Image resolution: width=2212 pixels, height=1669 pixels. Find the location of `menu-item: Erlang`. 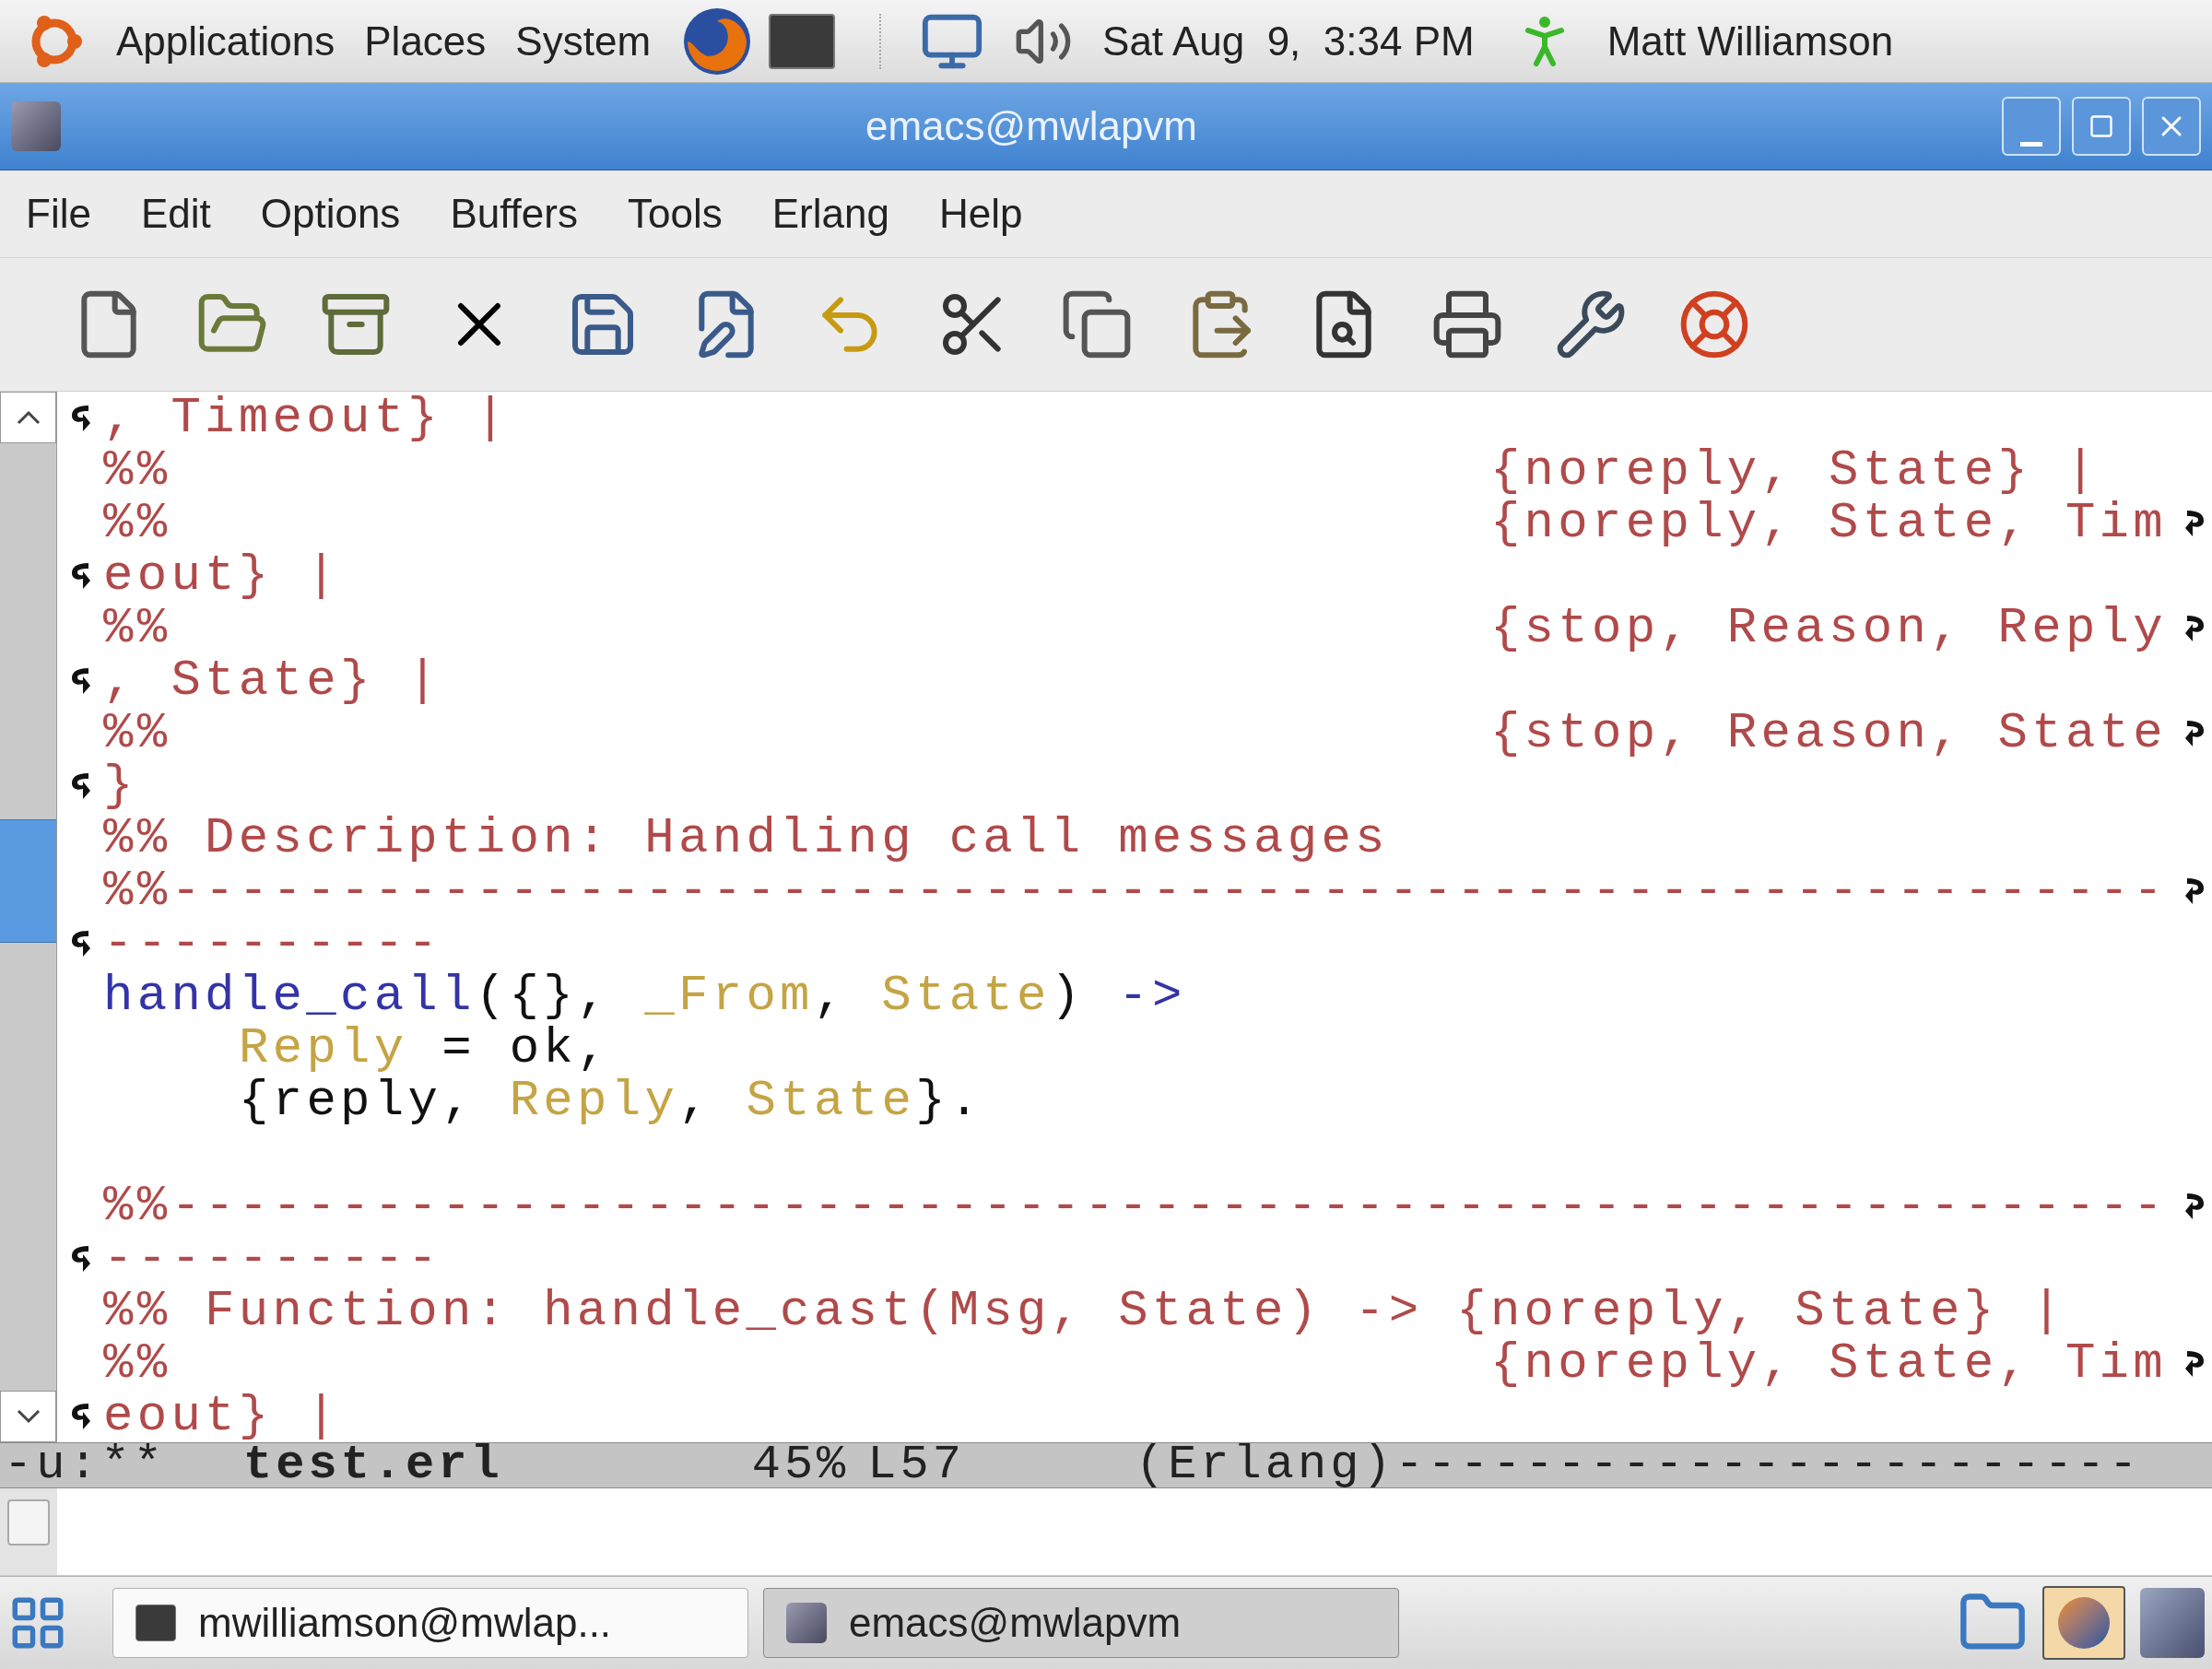

menu-item: Erlang is located at coordinates (830, 213).